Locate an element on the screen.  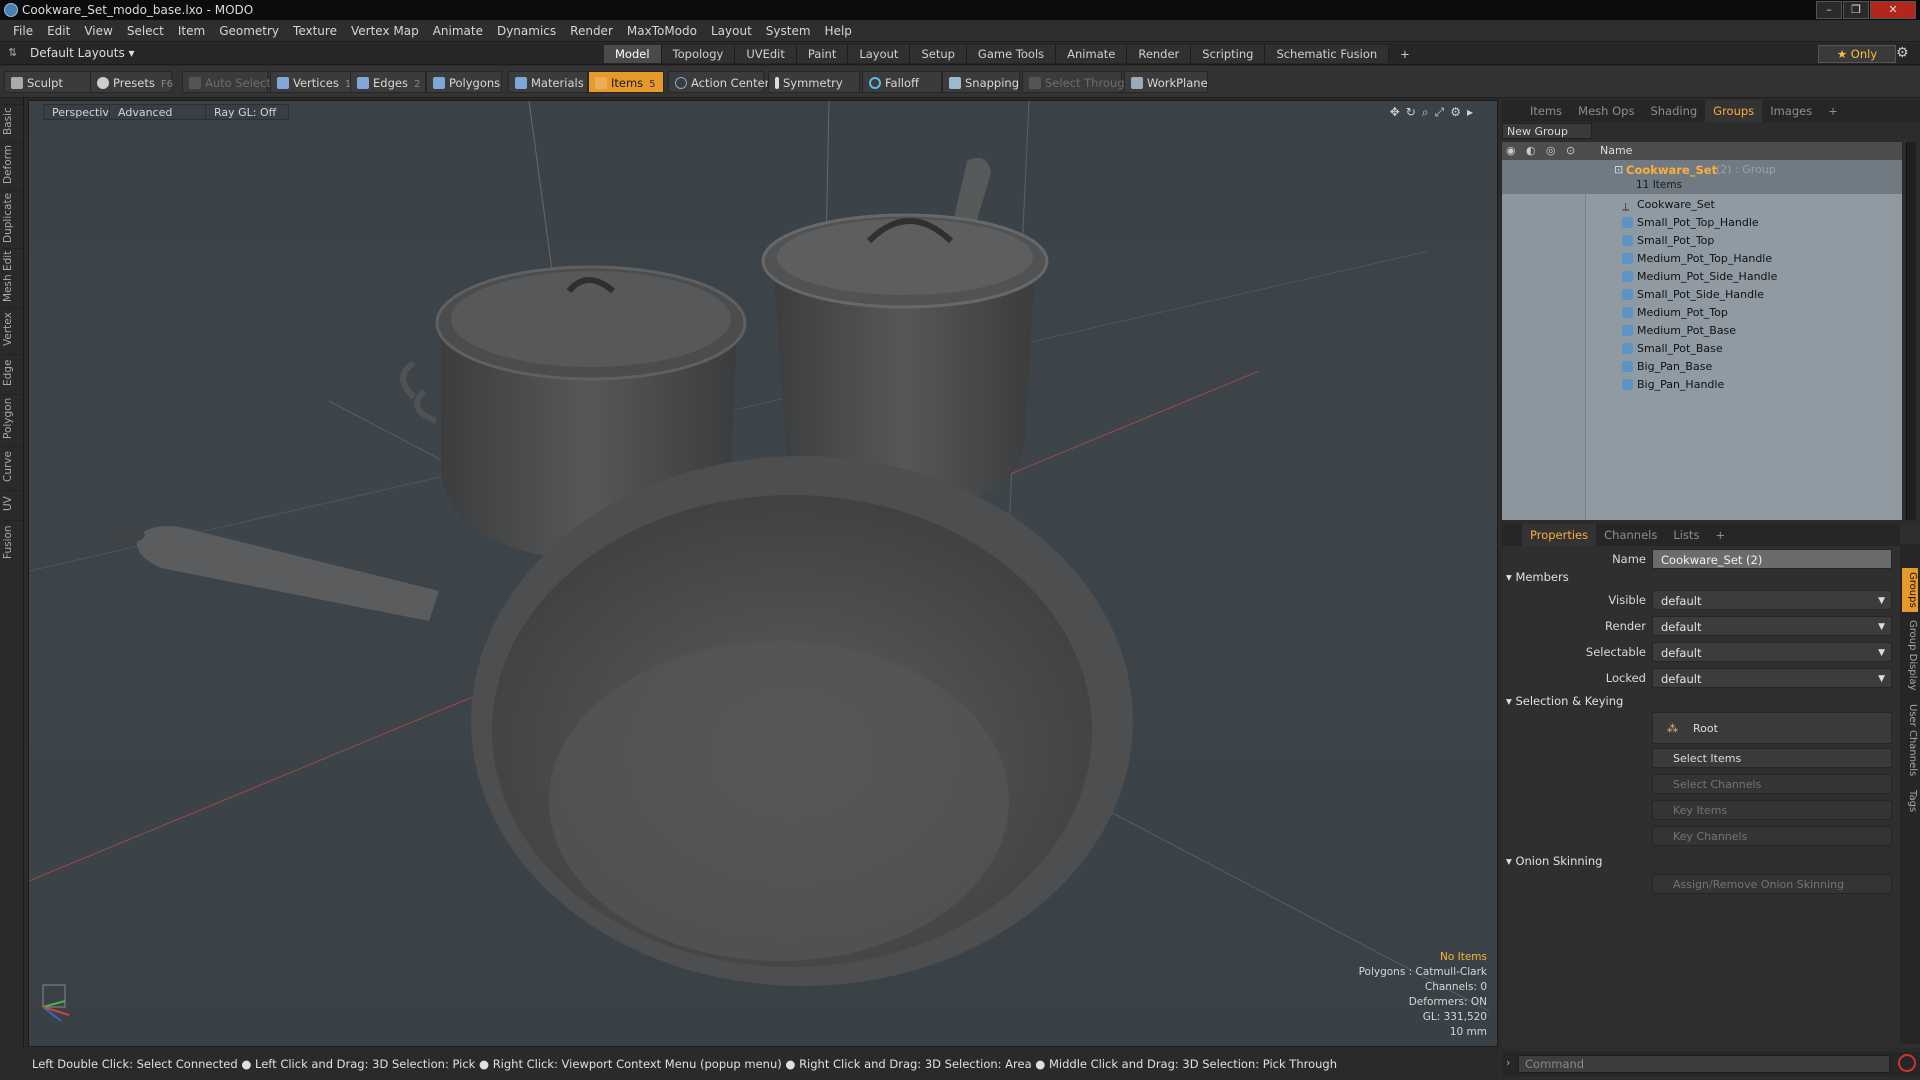
tab-animate: Animate is located at coordinates (1092, 54).